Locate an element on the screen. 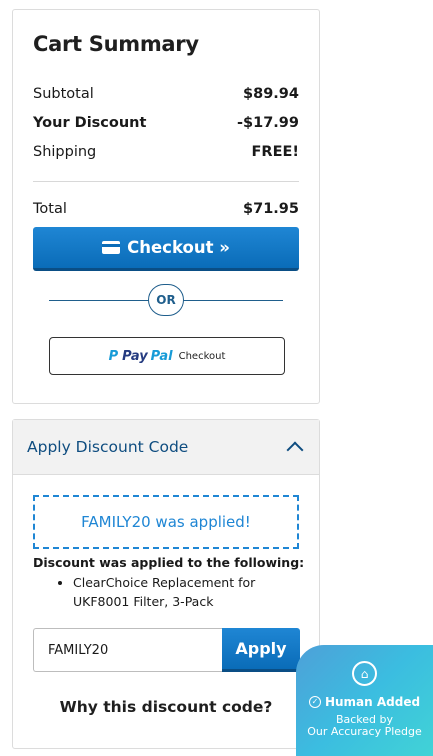  summary-divider is located at coordinates (166, 181).